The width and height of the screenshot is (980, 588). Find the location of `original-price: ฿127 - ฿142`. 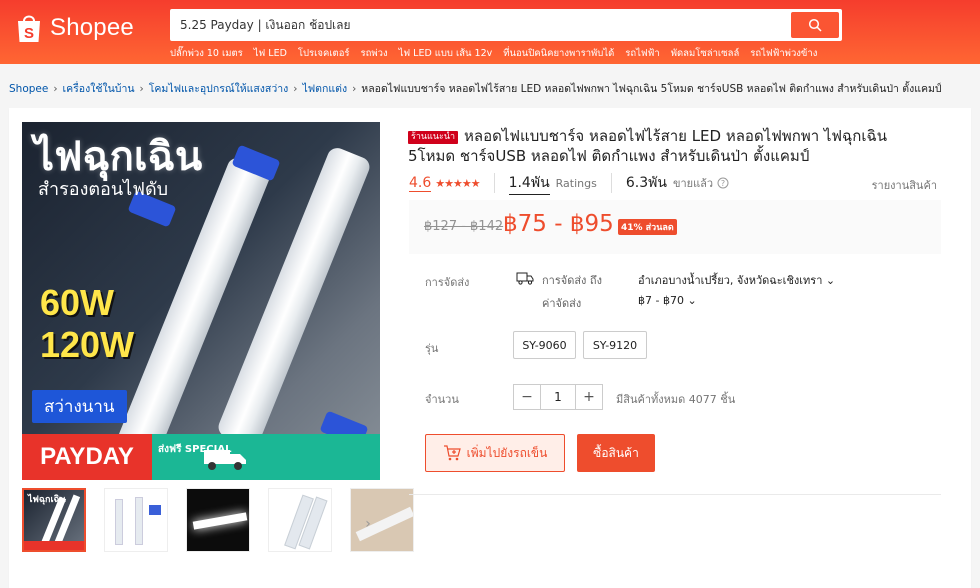

original-price: ฿127 - ฿142 is located at coordinates (464, 226).